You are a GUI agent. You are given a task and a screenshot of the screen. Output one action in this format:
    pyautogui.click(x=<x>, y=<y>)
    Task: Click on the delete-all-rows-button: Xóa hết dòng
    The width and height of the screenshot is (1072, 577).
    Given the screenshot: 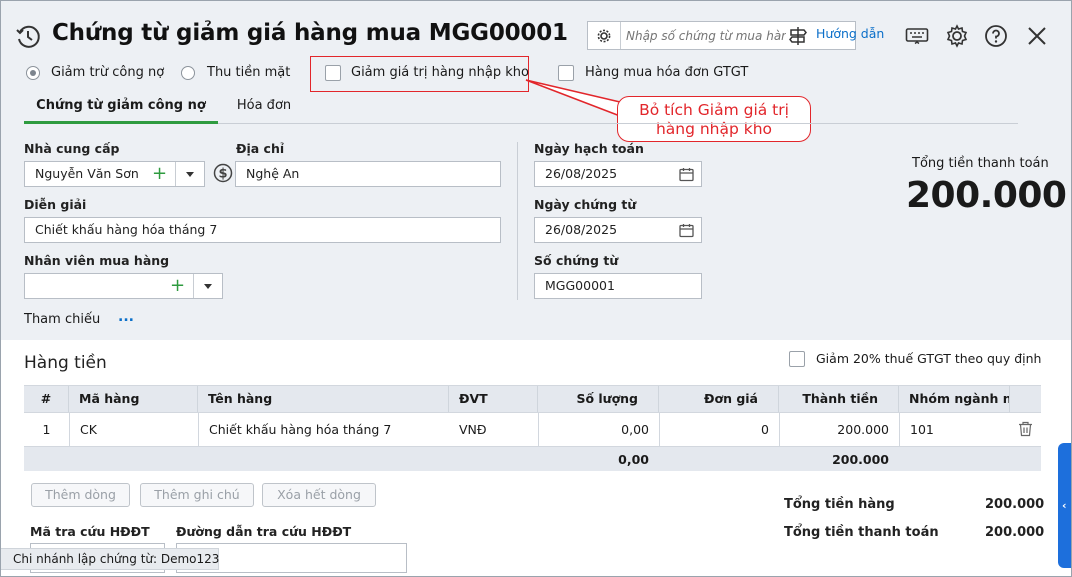 What is the action you would take?
    pyautogui.click(x=319, y=495)
    